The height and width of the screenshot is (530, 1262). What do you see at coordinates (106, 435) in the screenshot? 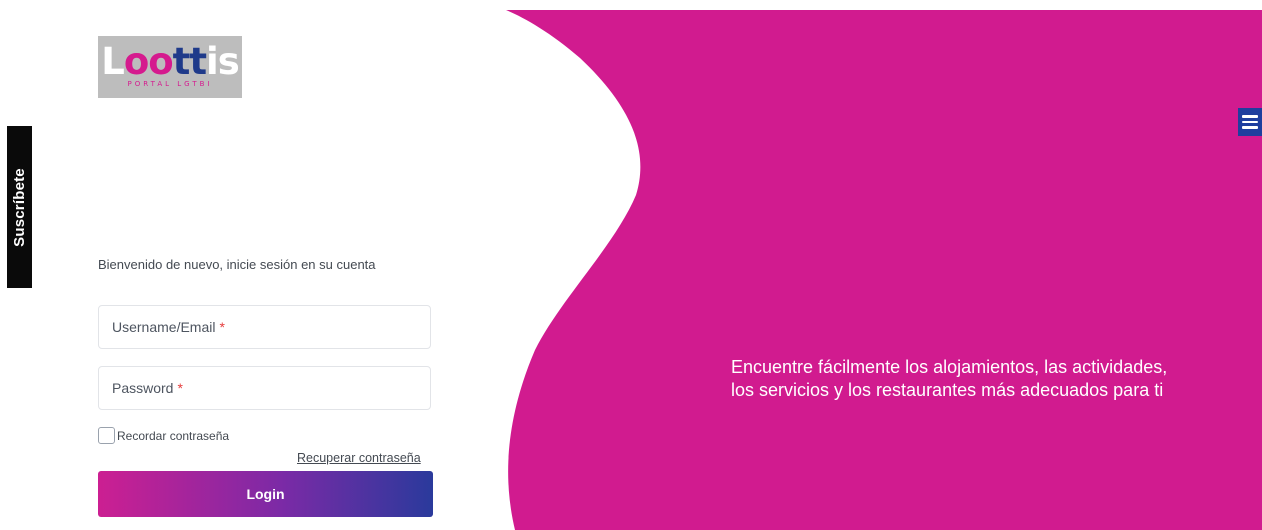
I see `remember-password-checkbox` at bounding box center [106, 435].